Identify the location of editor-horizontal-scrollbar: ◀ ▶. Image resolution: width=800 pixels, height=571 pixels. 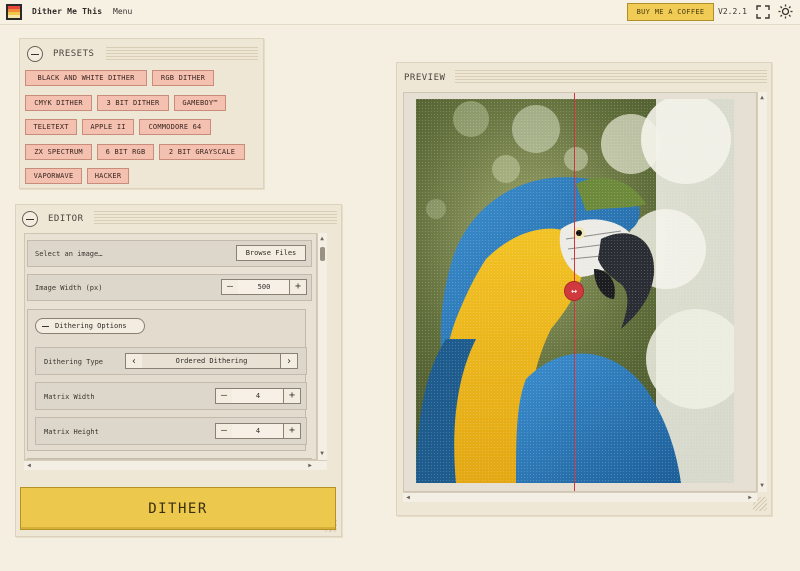
(175, 465).